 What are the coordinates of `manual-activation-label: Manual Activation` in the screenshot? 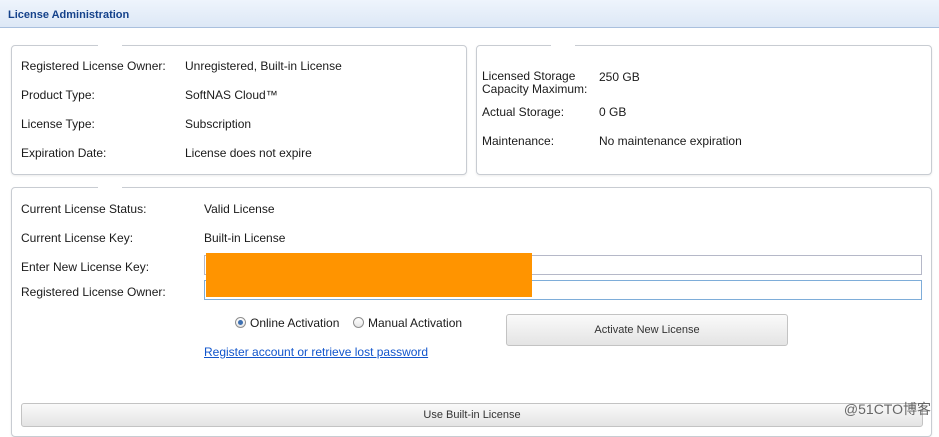 It's located at (415, 323).